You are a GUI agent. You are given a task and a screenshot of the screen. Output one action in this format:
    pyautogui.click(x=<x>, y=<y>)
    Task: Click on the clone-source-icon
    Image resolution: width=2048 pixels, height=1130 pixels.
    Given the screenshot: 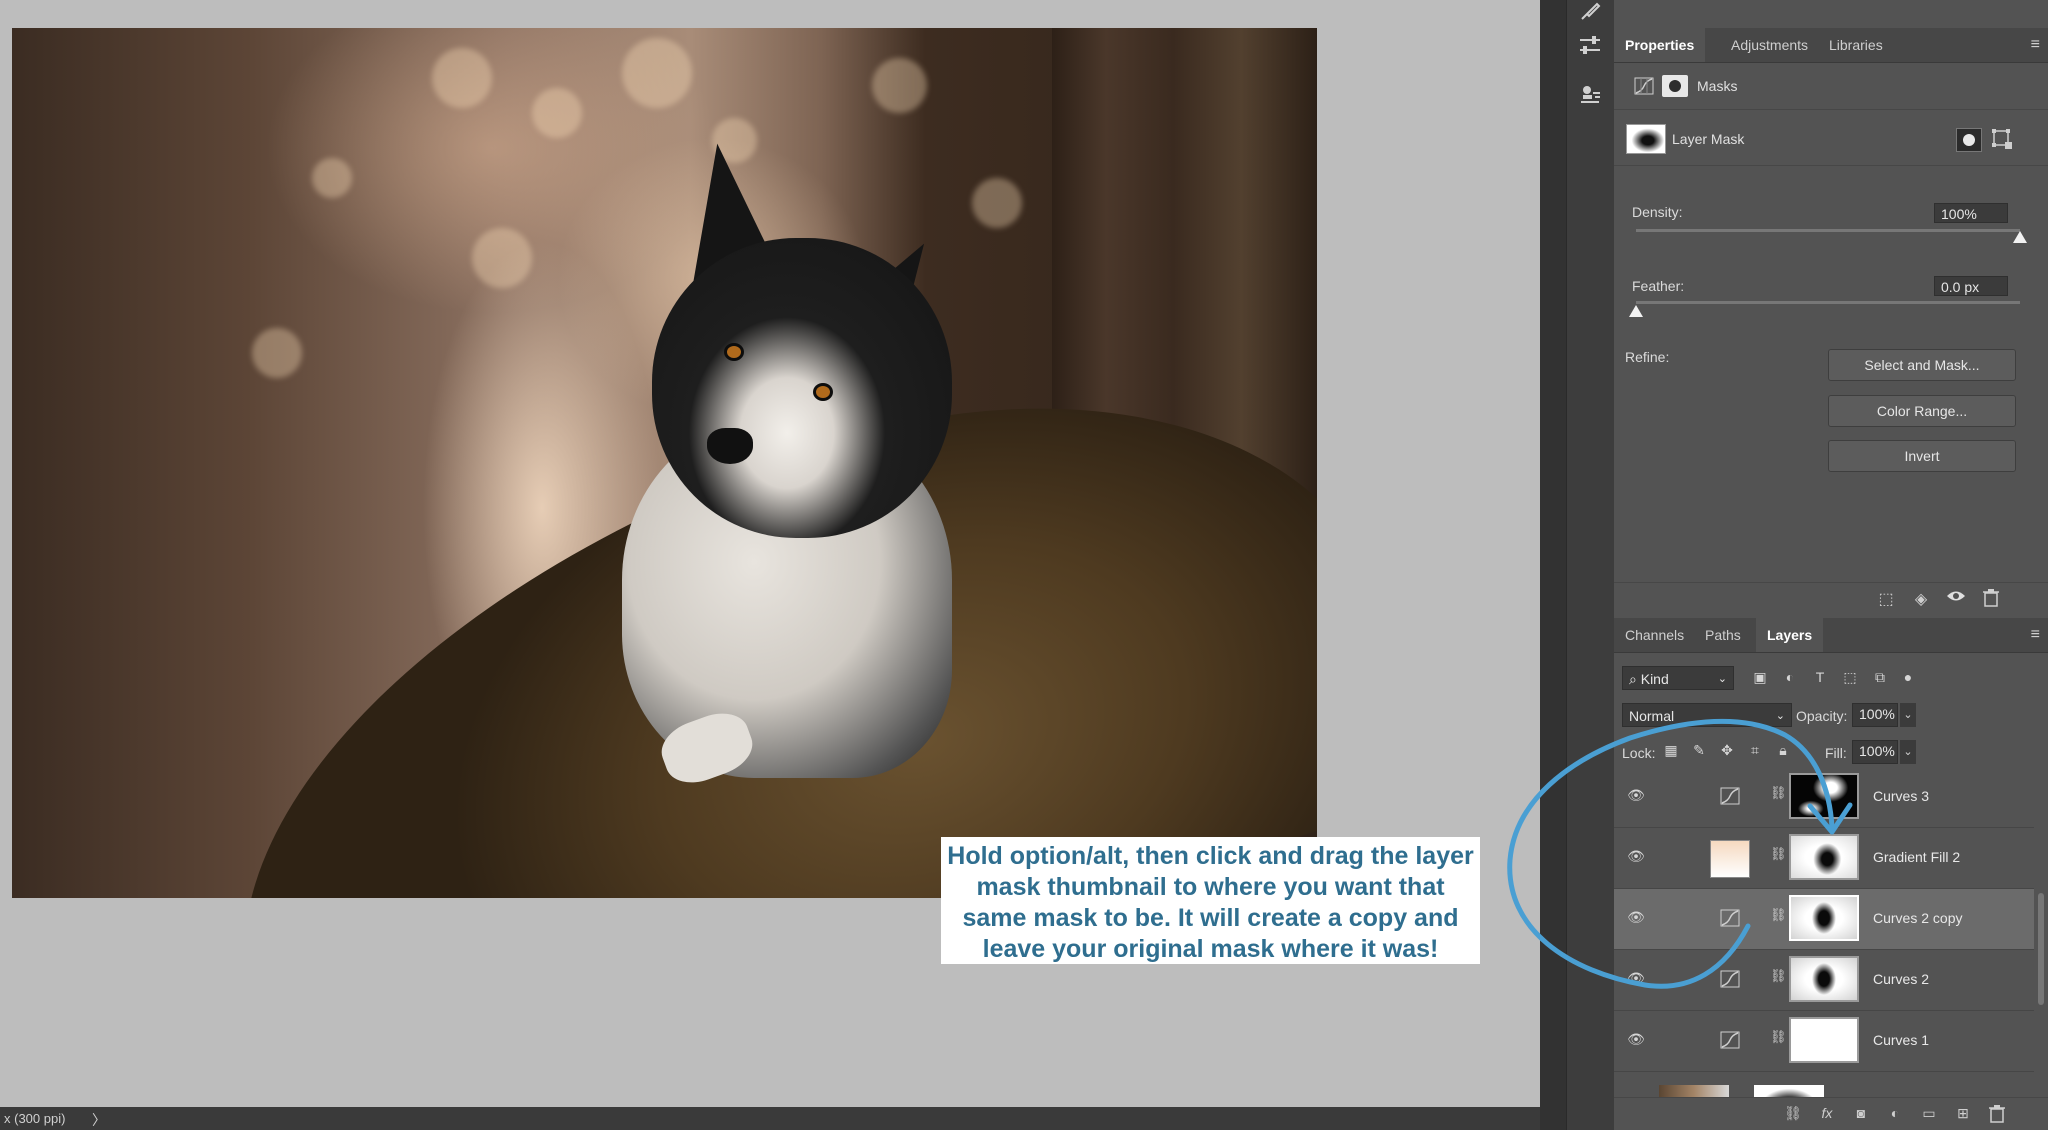 What is the action you would take?
    pyautogui.click(x=1590, y=95)
    